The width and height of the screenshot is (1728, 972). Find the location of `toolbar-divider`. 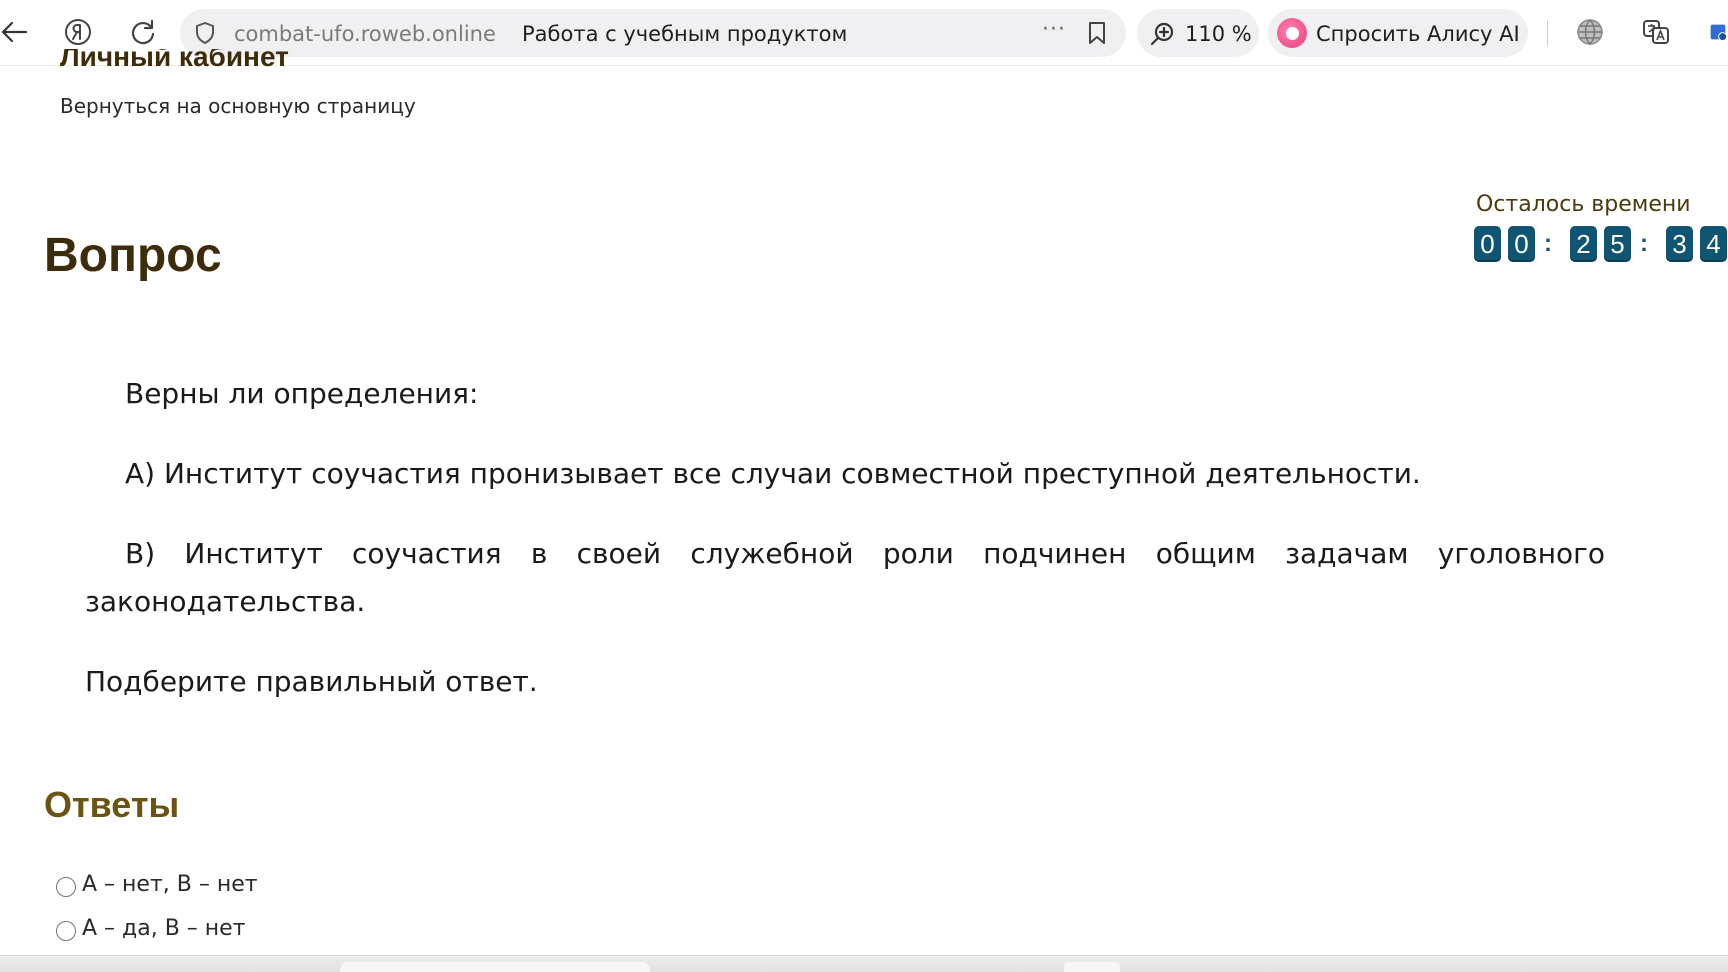

toolbar-divider is located at coordinates (1547, 33).